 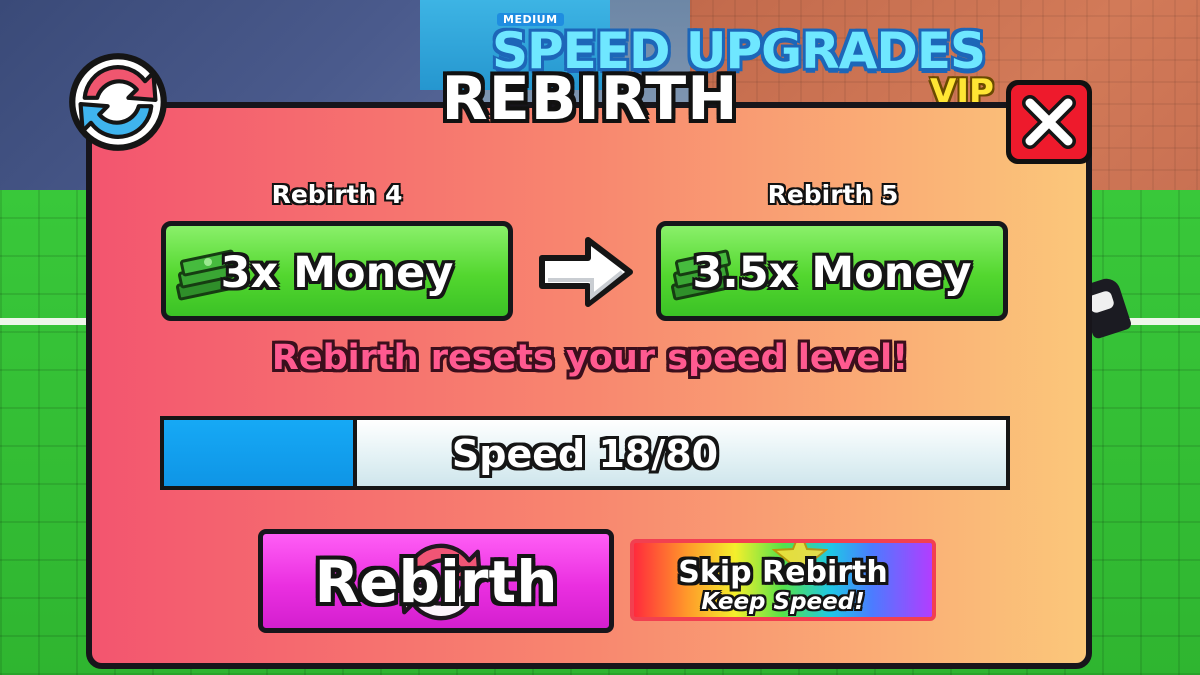 I want to click on close-button-face, so click(x=1049, y=122).